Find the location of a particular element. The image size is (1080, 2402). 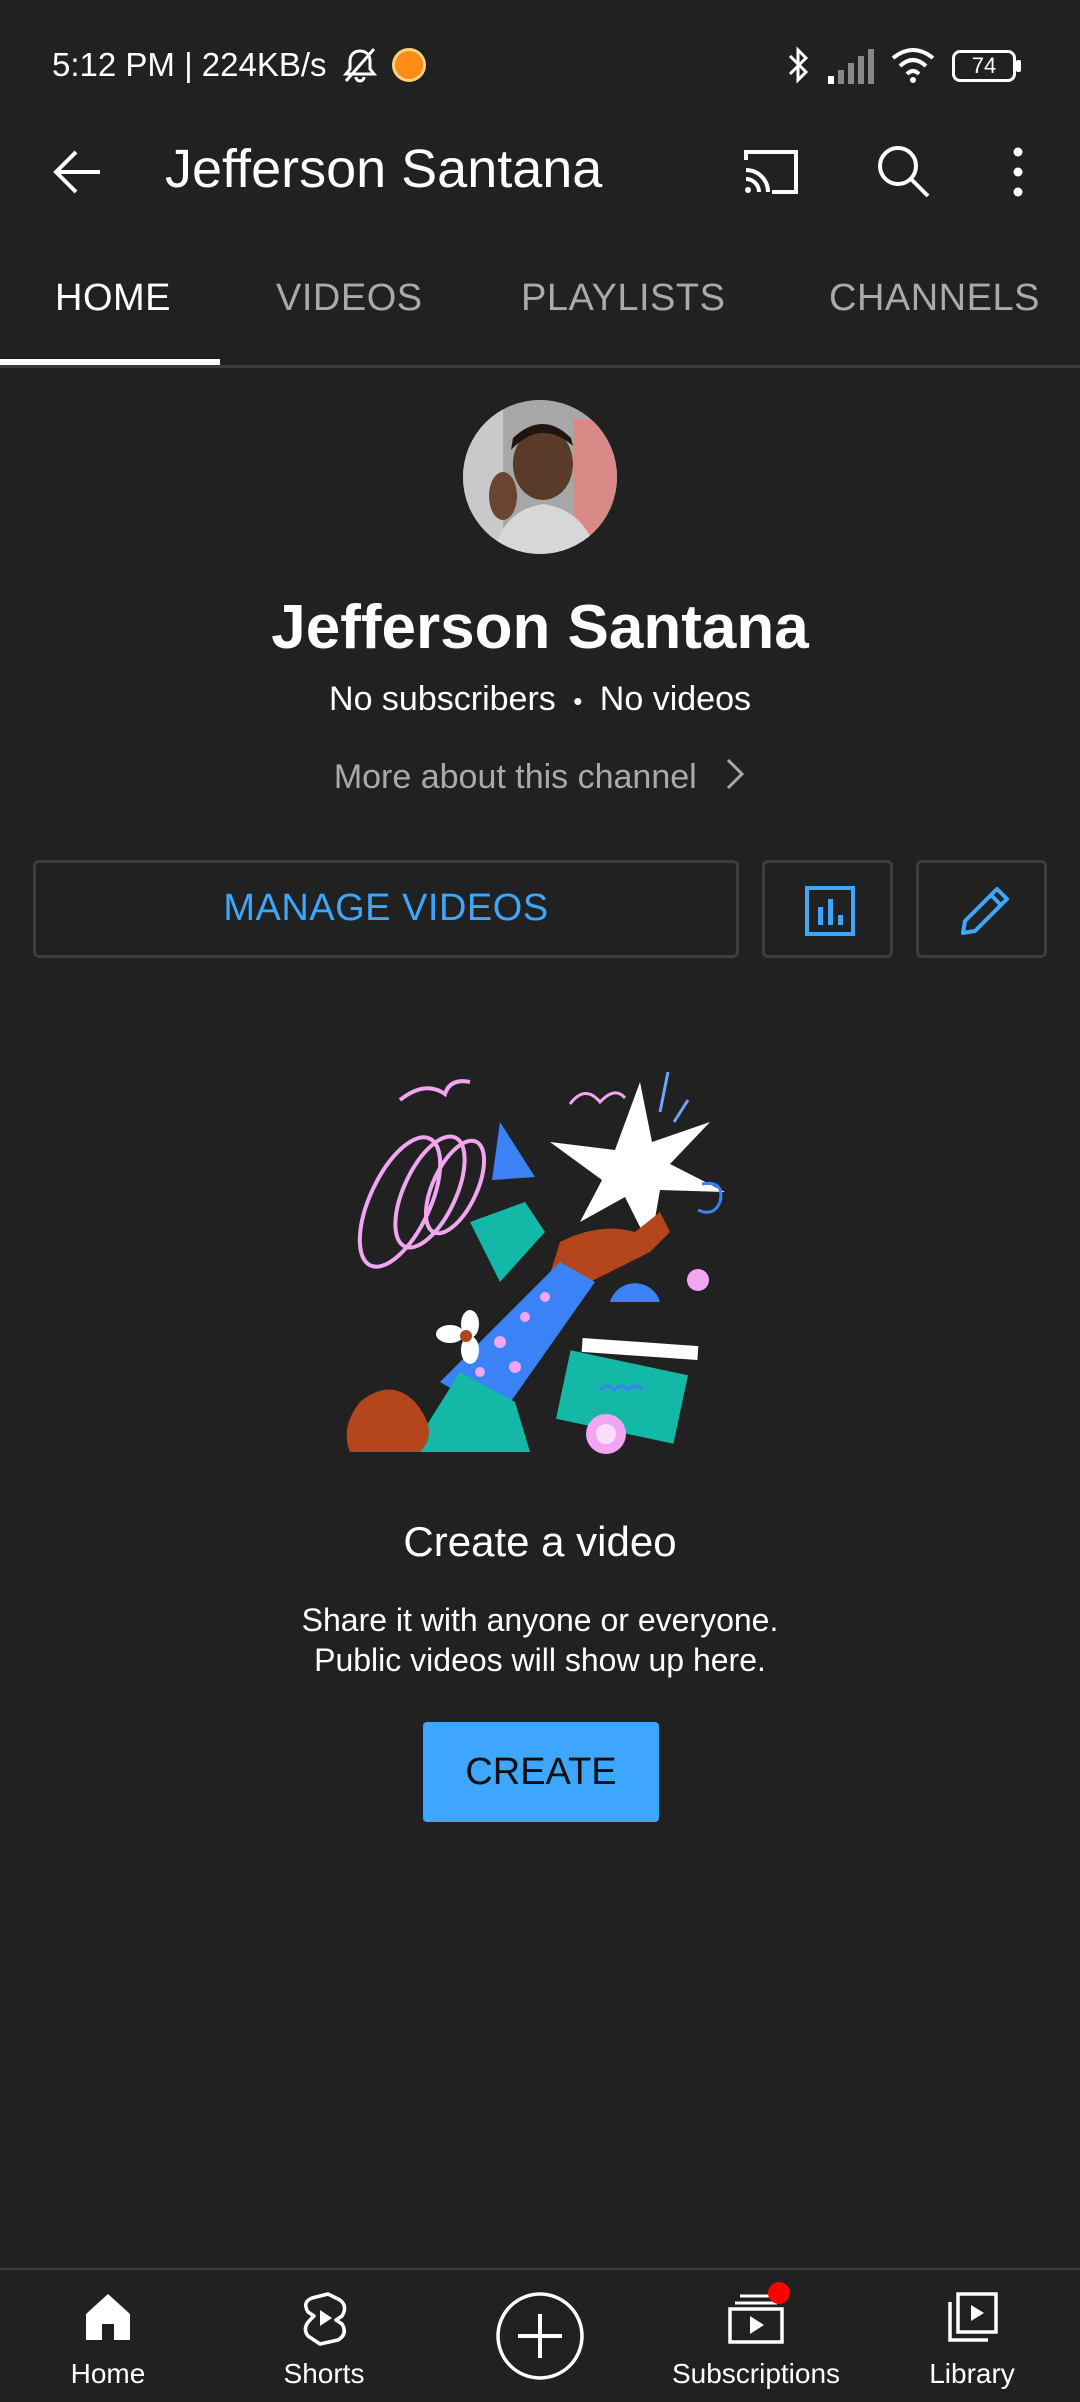

empty-state-line-1: Share it with anyone or everyone. is located at coordinates (540, 1620).